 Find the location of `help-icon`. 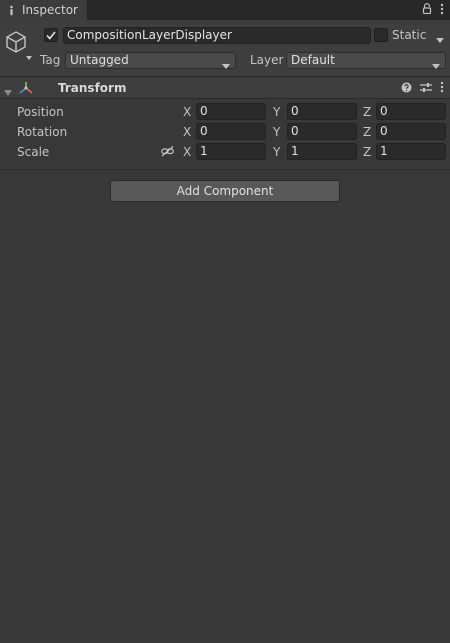

help-icon is located at coordinates (406, 89).